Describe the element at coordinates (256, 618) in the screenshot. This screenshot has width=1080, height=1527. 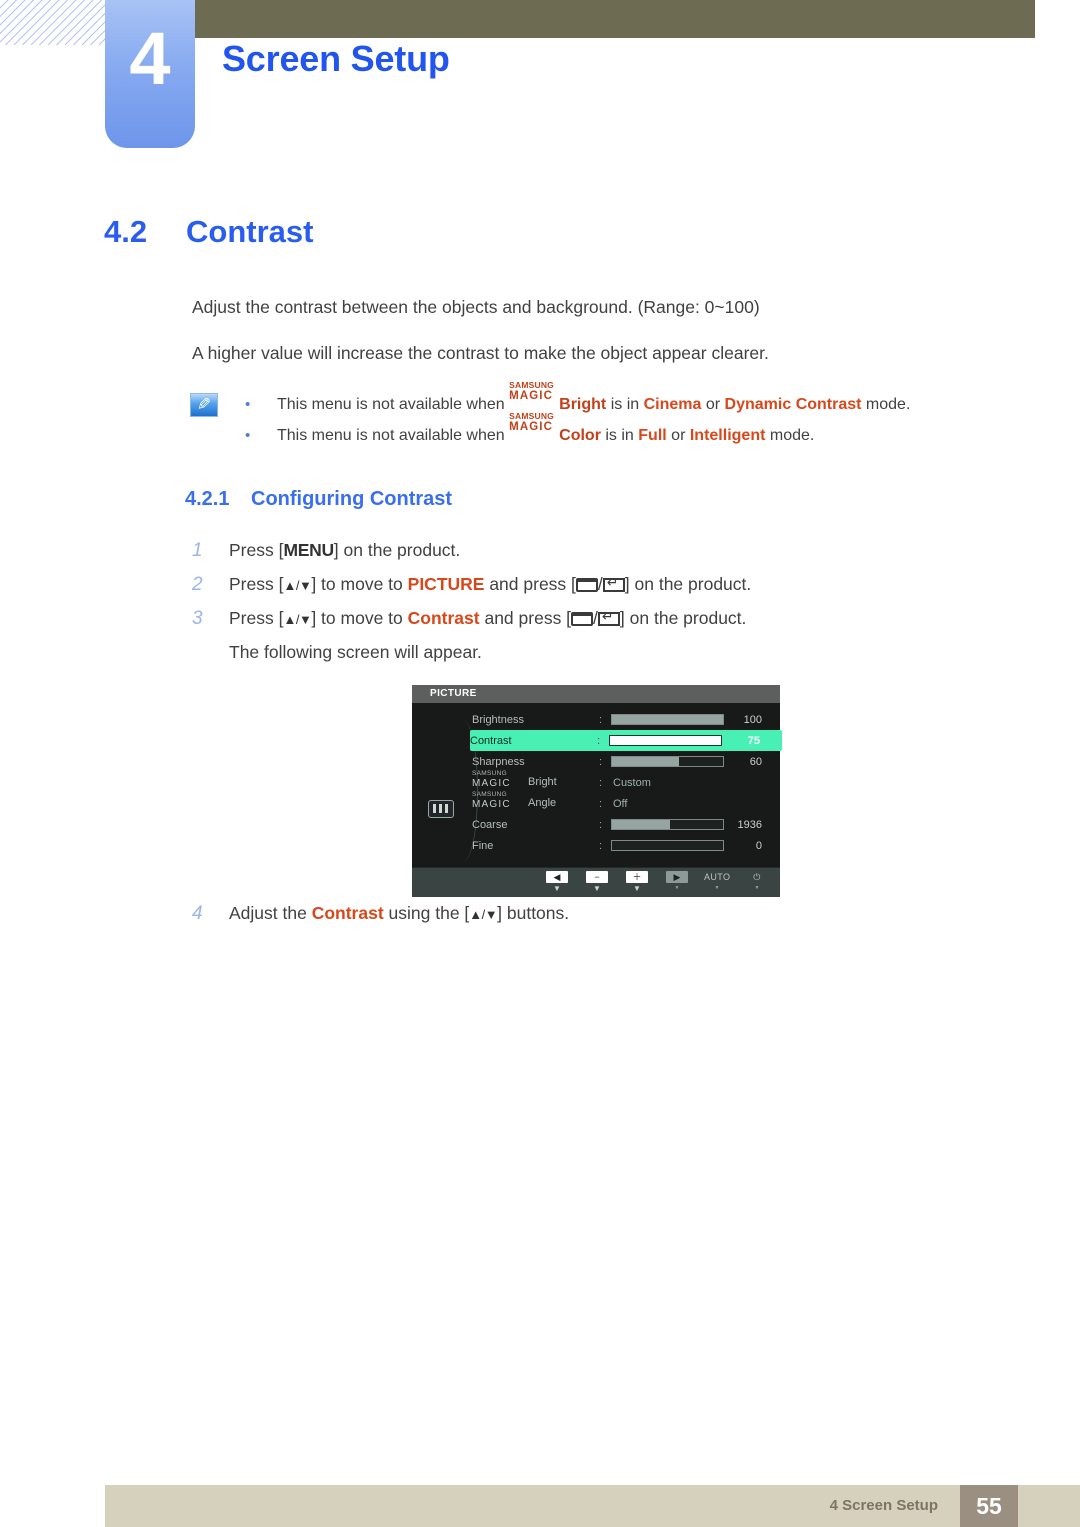
I see `step-3-pre: Press [` at that location.